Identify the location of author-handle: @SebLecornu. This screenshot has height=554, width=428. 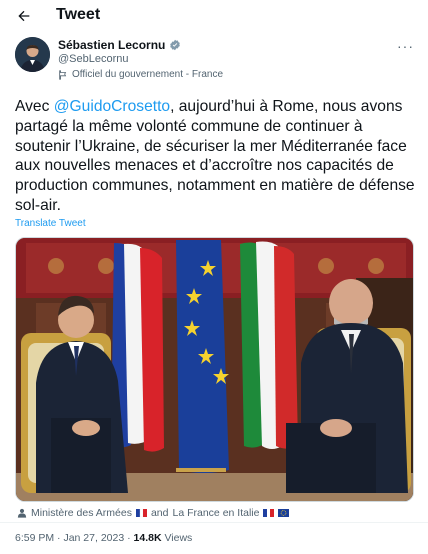
(93, 59).